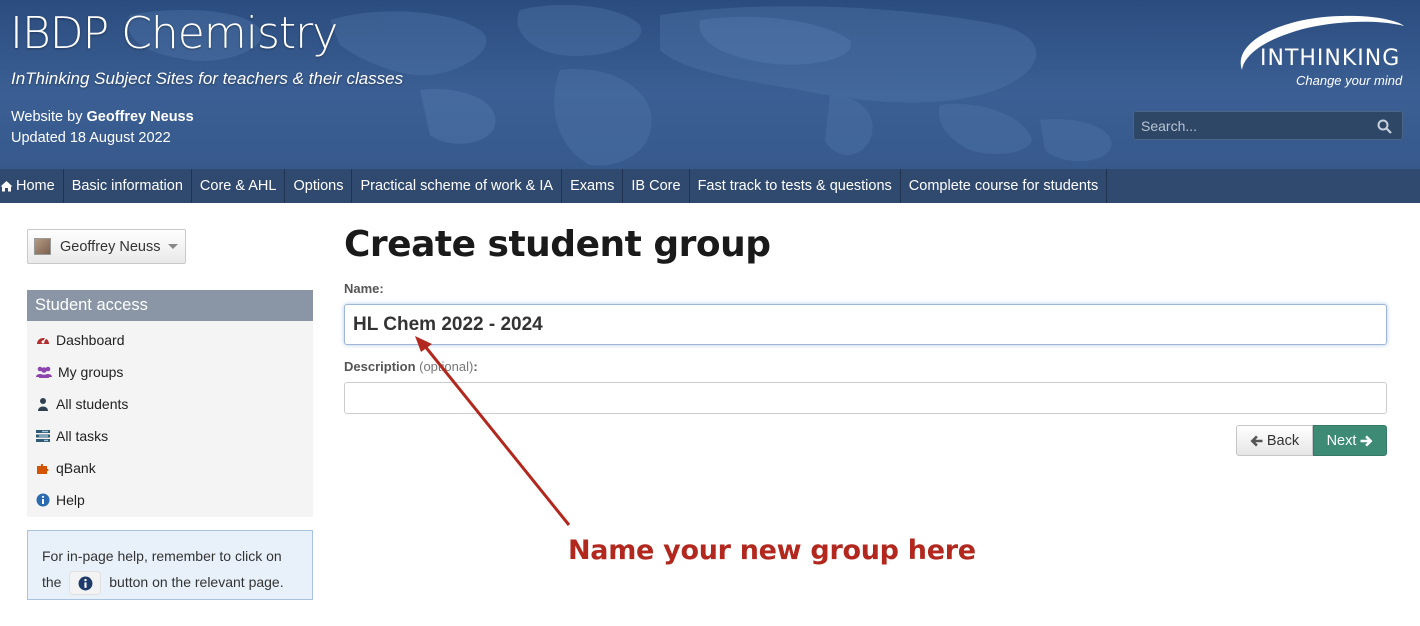  I want to click on menu-label-all-students: All students, so click(92, 404).